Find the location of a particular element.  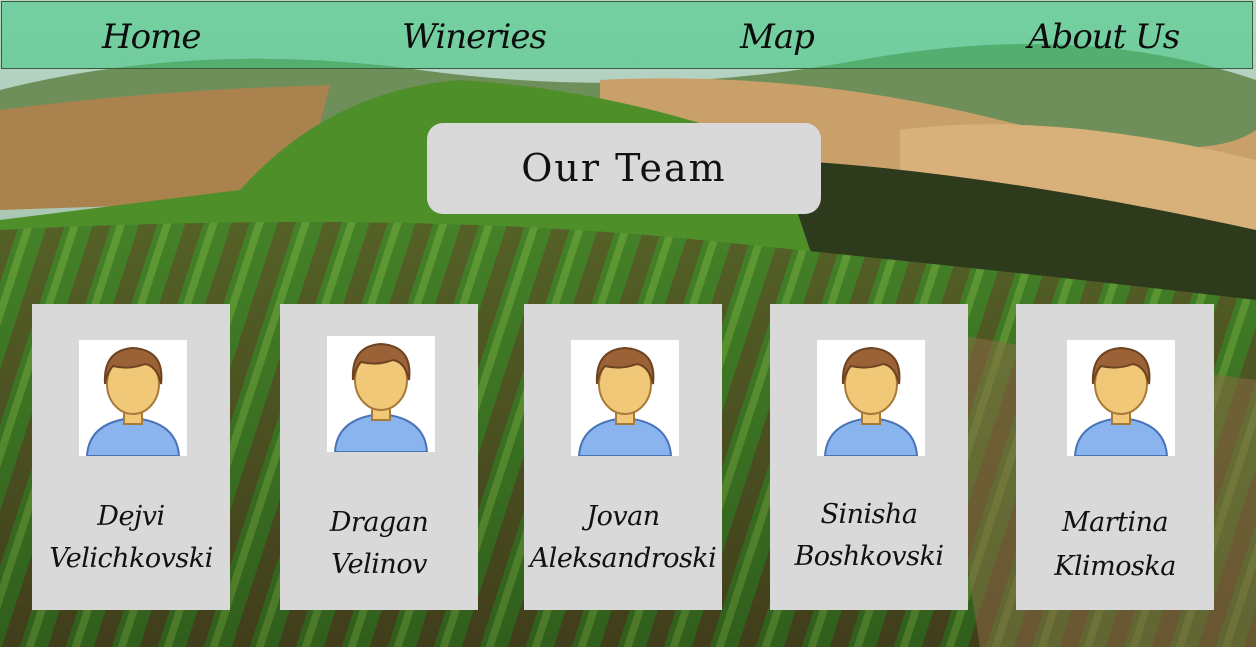

team-member-first-name: Jovan is located at coordinates (623, 516).